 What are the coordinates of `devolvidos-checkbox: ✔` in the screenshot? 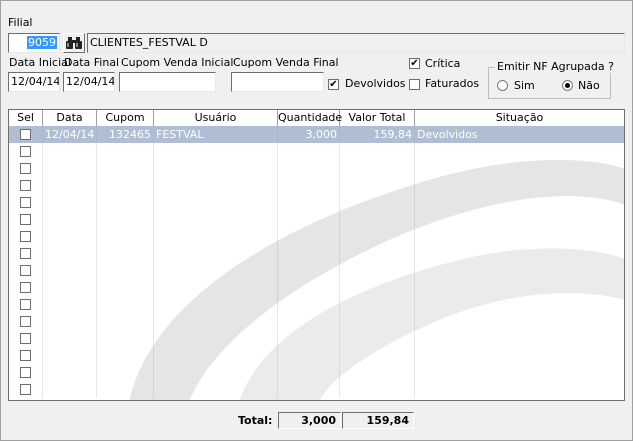 It's located at (333, 84).